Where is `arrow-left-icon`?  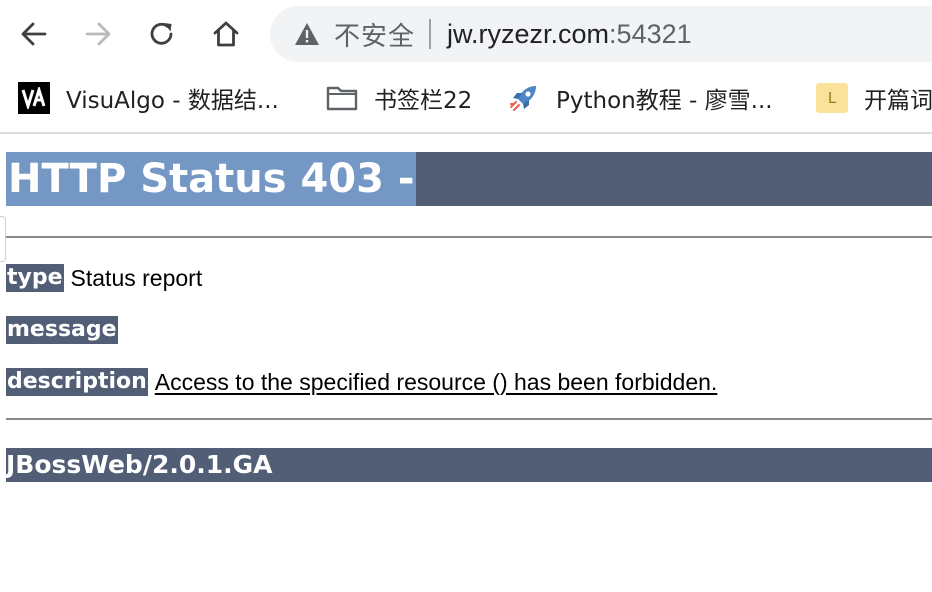
arrow-left-icon is located at coordinates (34, 34).